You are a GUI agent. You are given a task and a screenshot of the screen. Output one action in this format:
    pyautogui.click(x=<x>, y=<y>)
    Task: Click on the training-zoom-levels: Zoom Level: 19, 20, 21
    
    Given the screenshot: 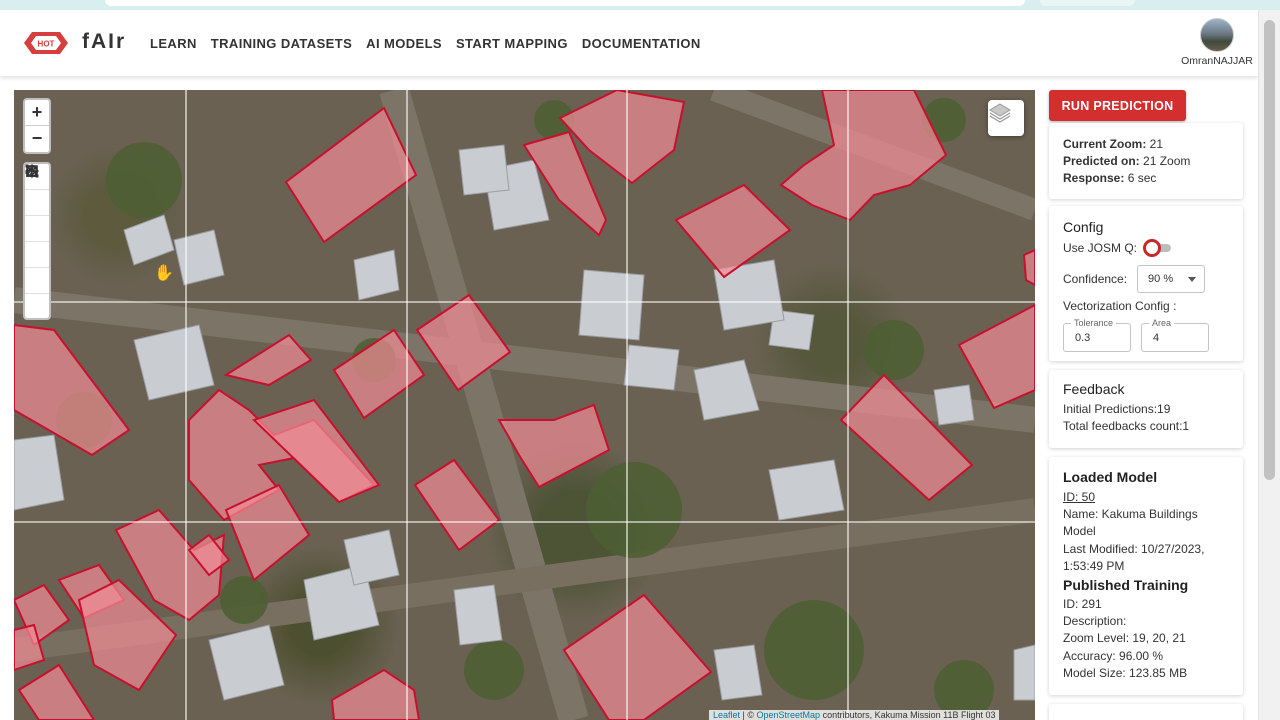 What is the action you would take?
    pyautogui.click(x=1124, y=638)
    